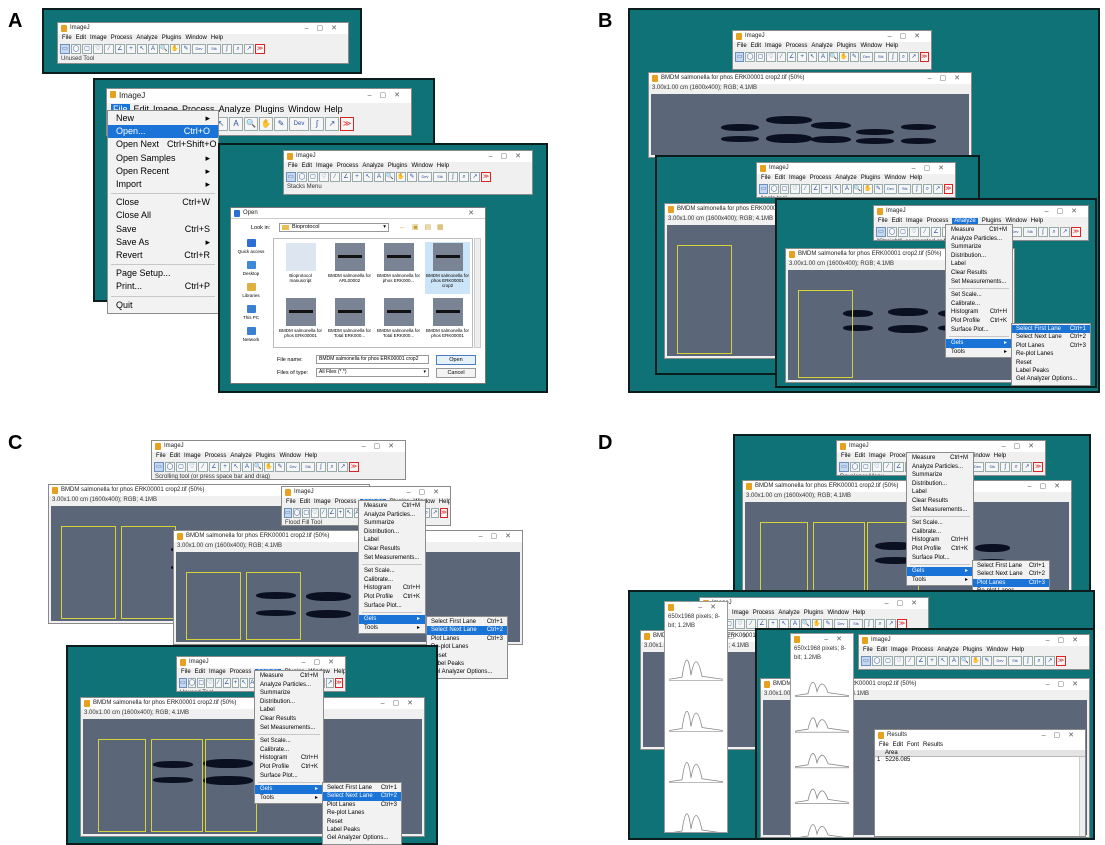 The image size is (1105, 845). What do you see at coordinates (1051, 363) in the screenshot?
I see `gels-menu-item: Reset` at bounding box center [1051, 363].